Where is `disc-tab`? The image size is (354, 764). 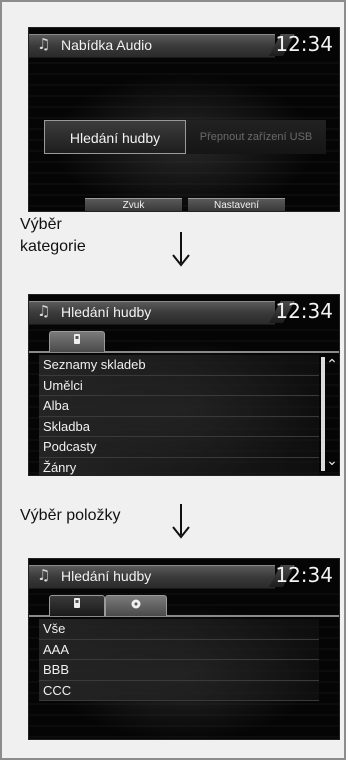 disc-tab is located at coordinates (136, 605).